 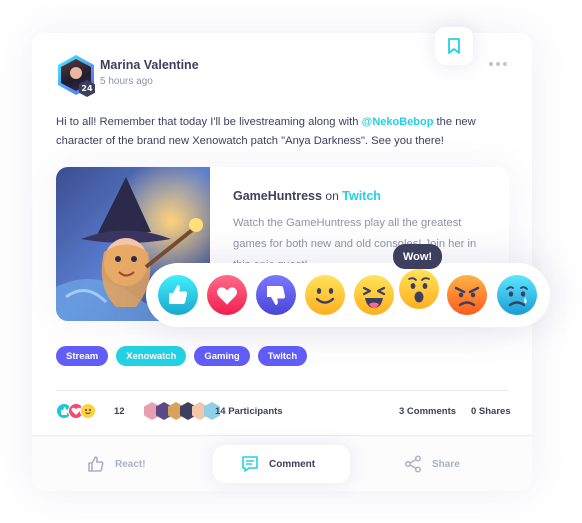 What do you see at coordinates (491, 411) in the screenshot?
I see `shares-count: 0 Shares` at bounding box center [491, 411].